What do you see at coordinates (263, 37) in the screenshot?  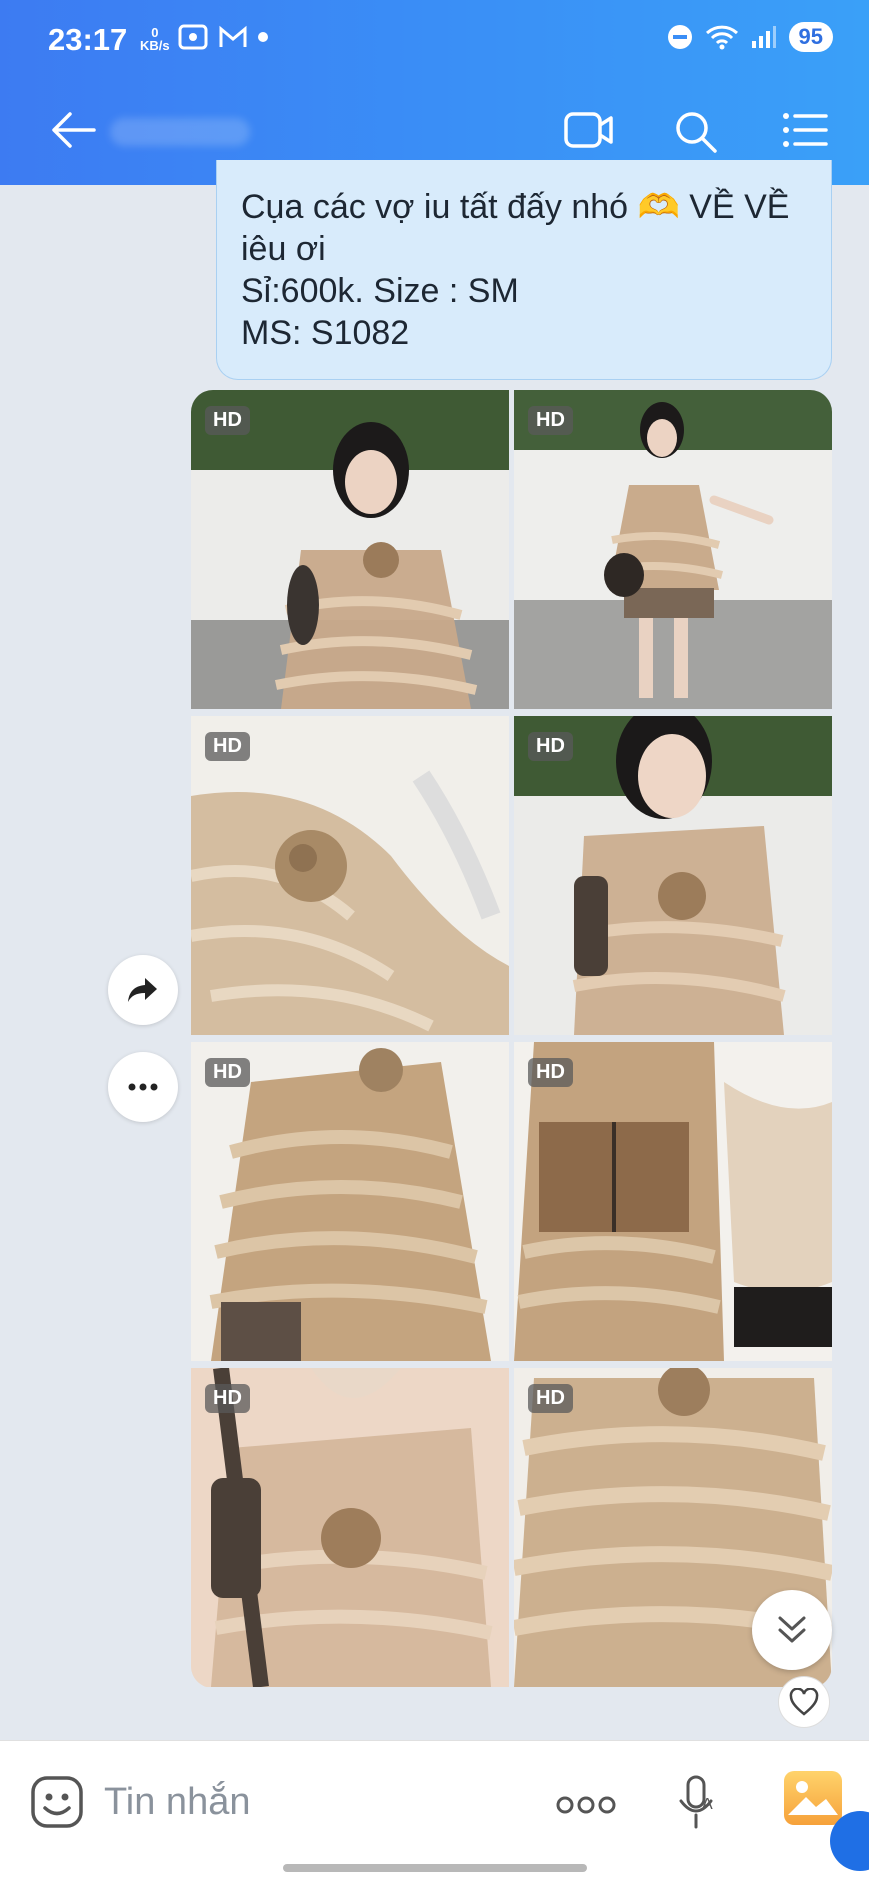 I see `more-notifications-dot` at bounding box center [263, 37].